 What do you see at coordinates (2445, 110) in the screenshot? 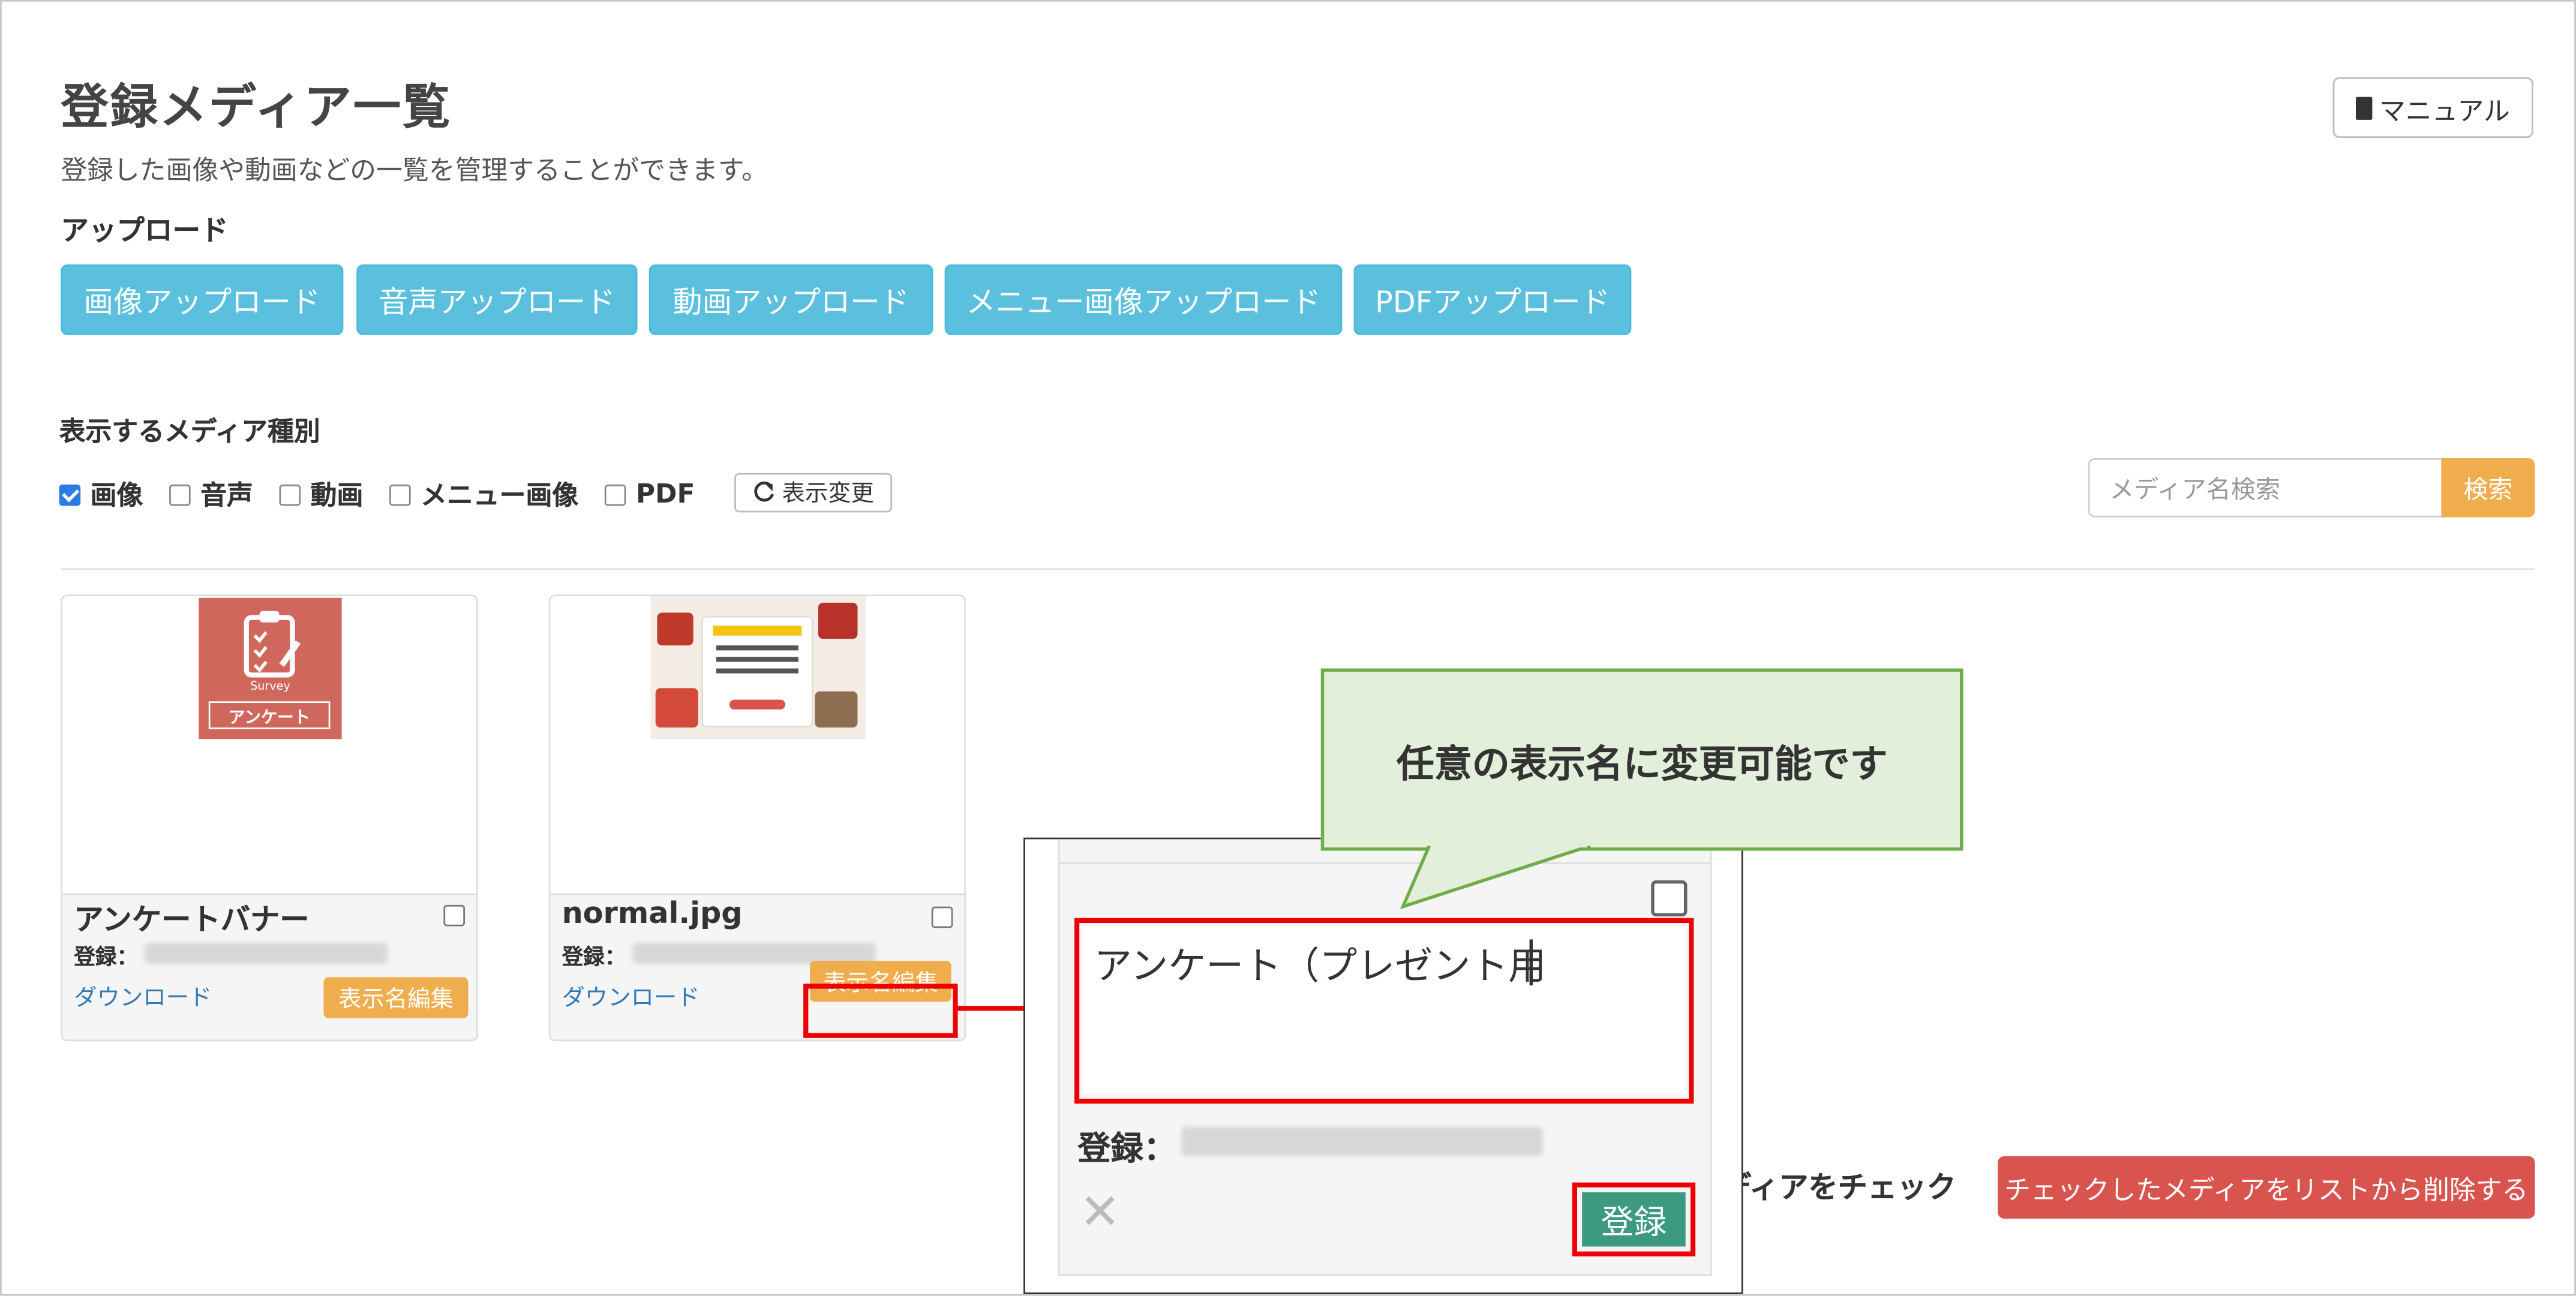
I see `manual-button-label: マニュアル` at bounding box center [2445, 110].